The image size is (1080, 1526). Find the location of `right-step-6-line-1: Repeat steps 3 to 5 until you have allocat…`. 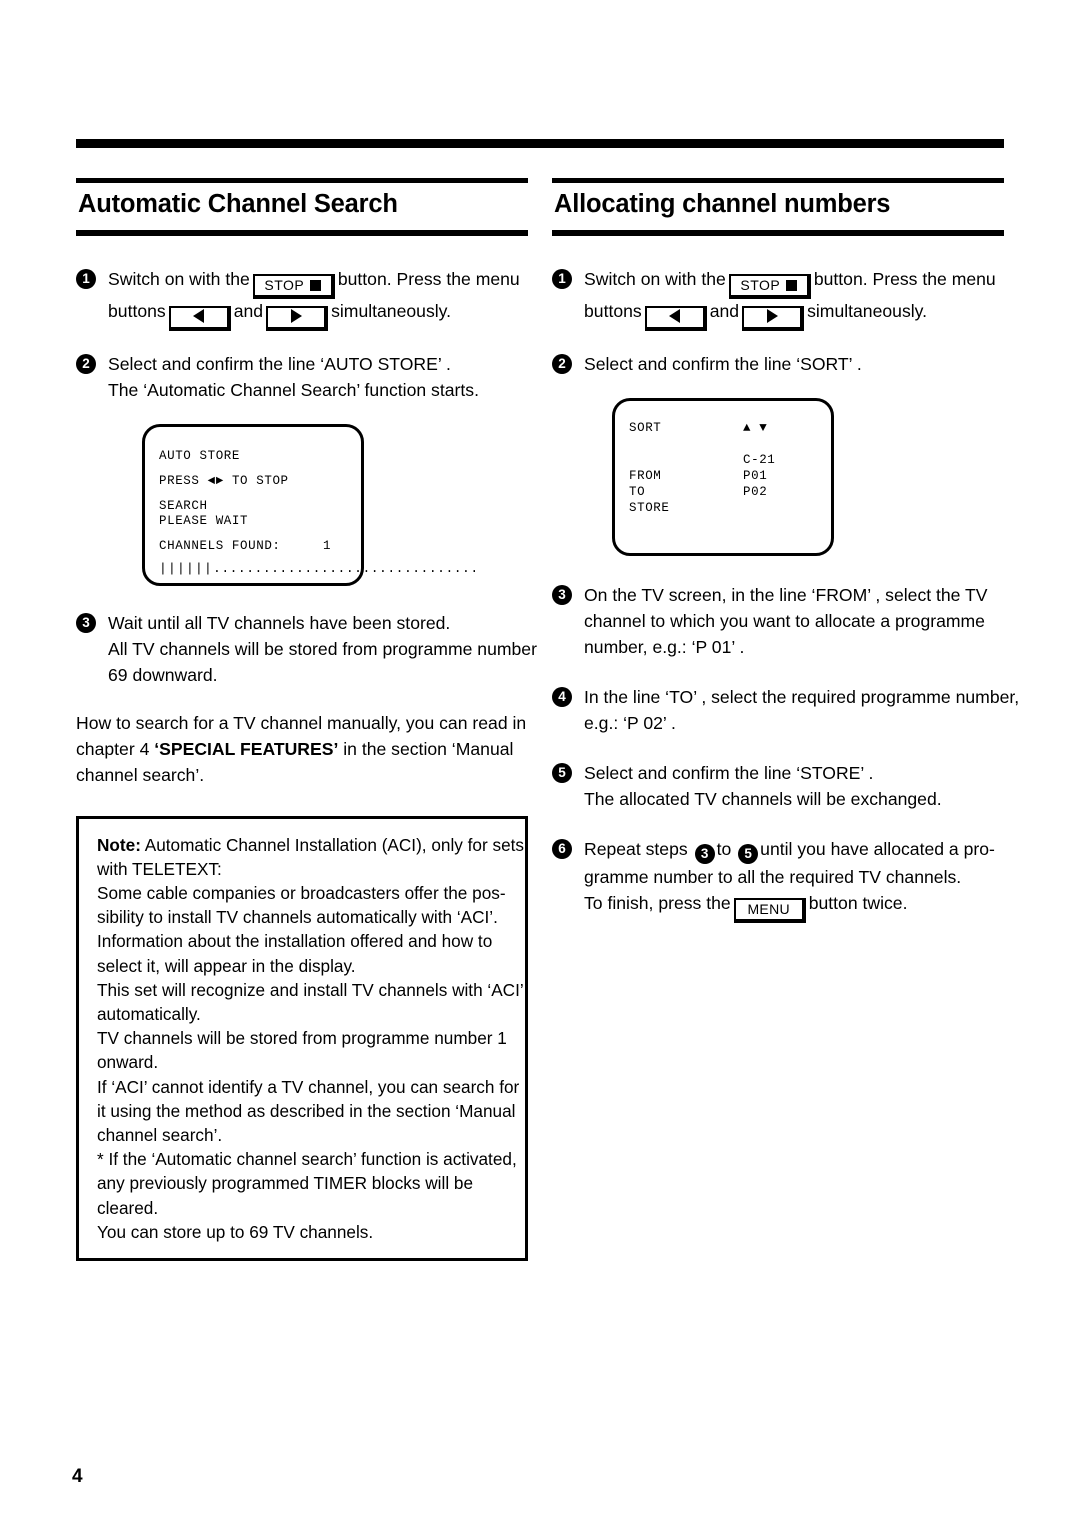

right-step-6-line-1: Repeat steps 3 to 5 until you have allocat… is located at coordinates (794, 850).